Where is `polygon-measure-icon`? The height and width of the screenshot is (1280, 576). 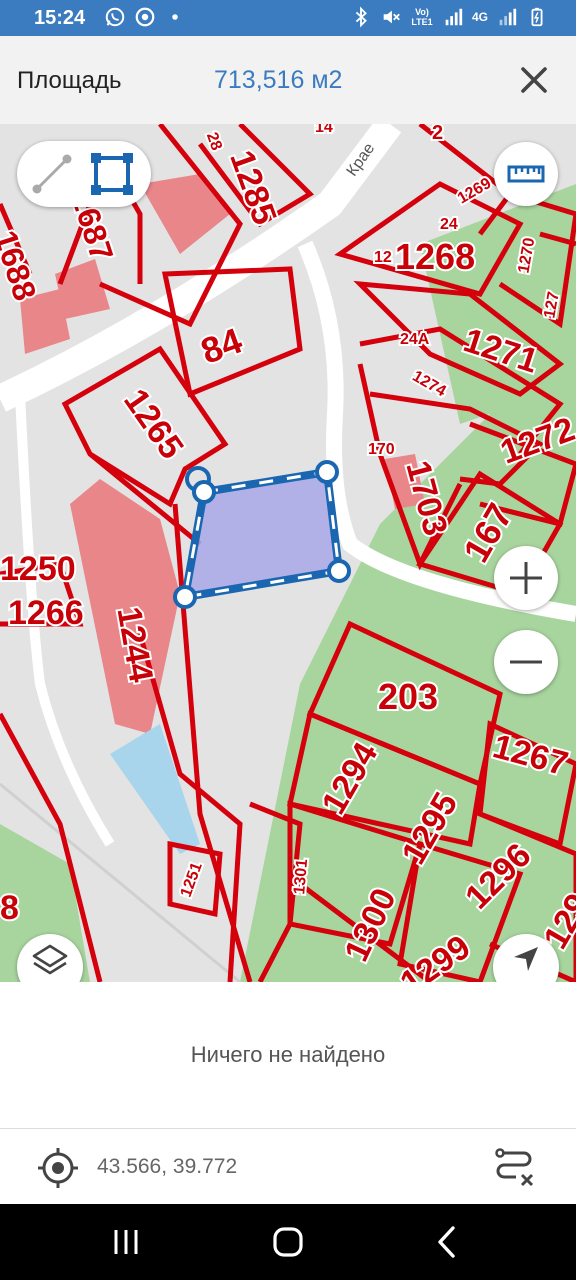
polygon-measure-icon is located at coordinates (112, 174).